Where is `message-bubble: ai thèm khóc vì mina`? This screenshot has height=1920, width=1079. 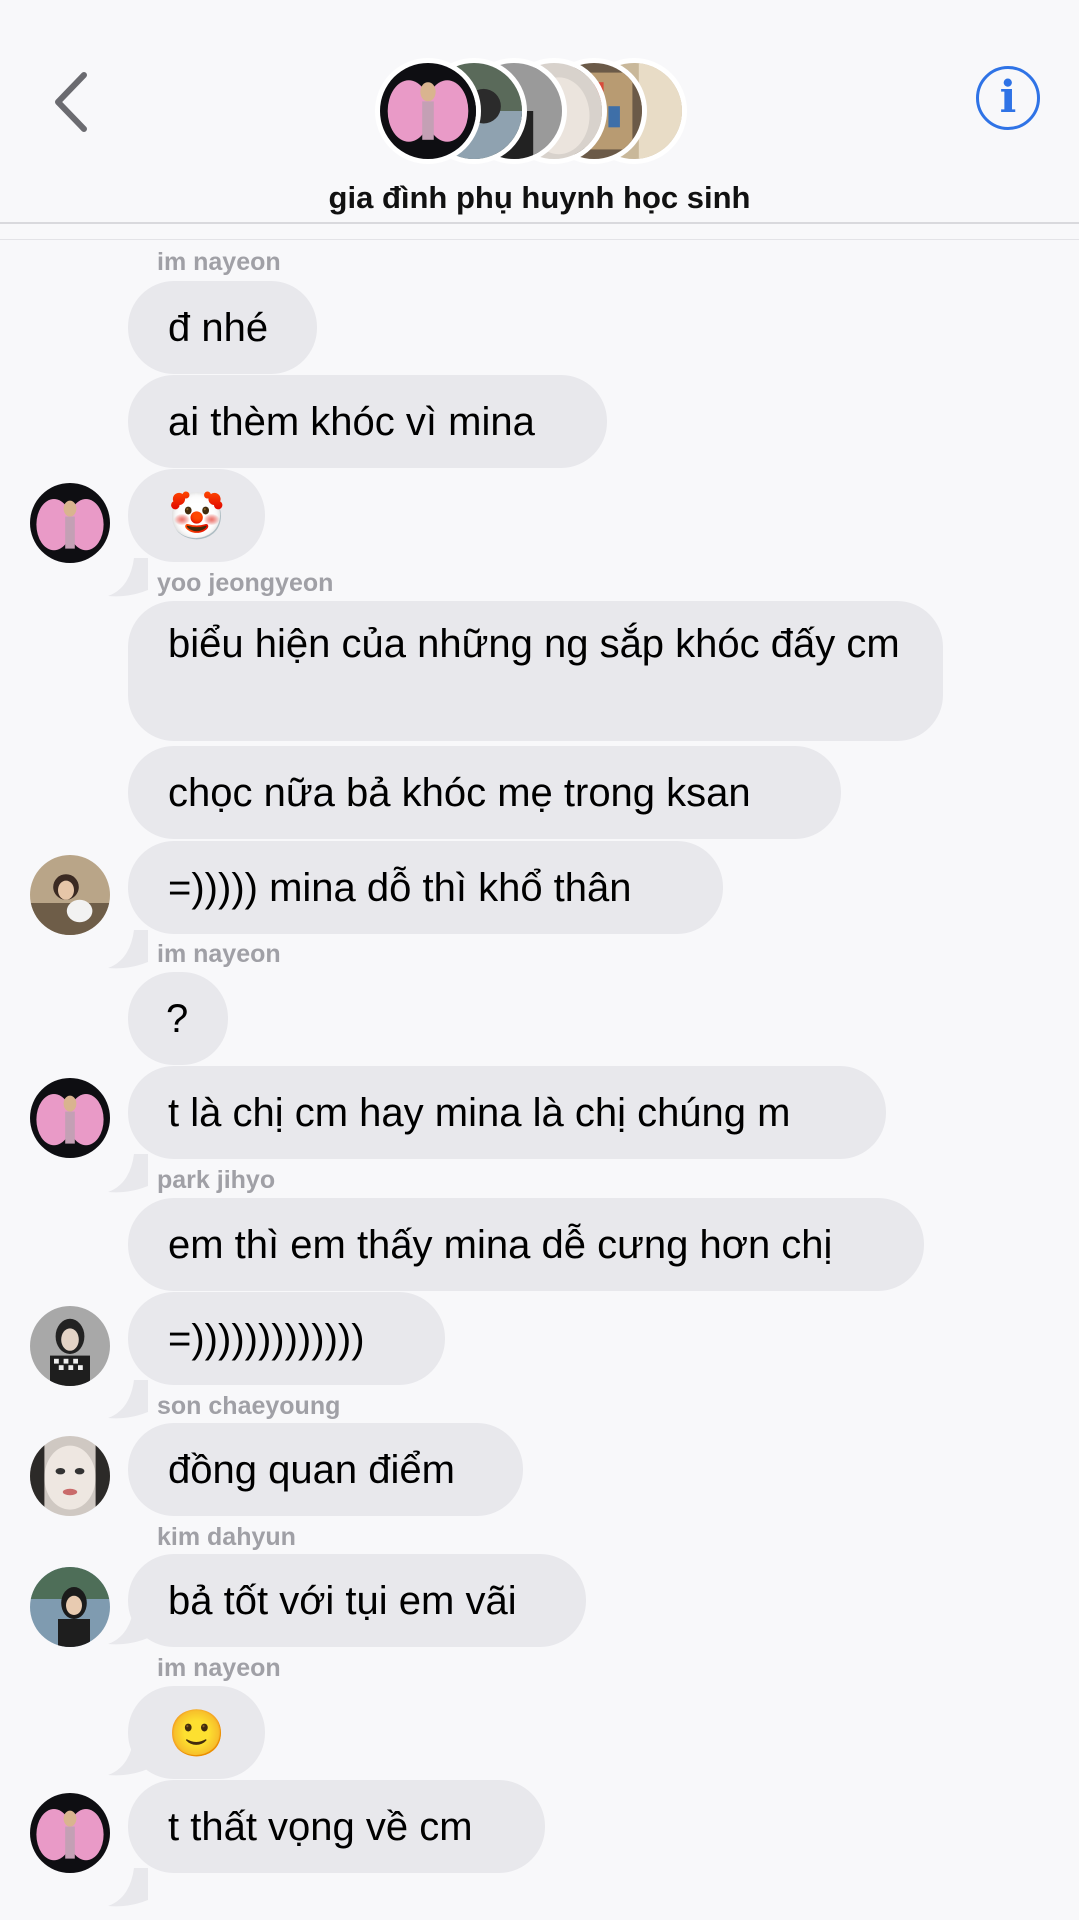 message-bubble: ai thèm khóc vì mina is located at coordinates (367, 421).